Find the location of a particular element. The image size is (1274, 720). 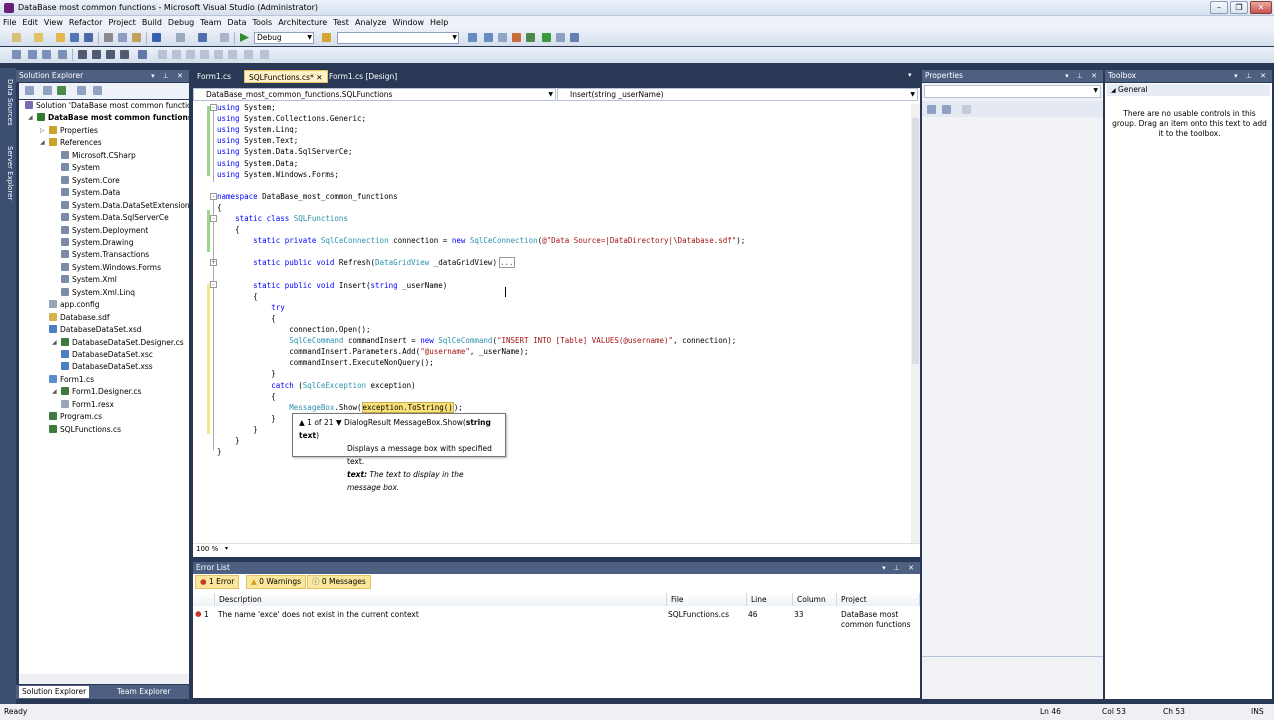

tree-item: SQLFunctions.cs is located at coordinates (85, 430).